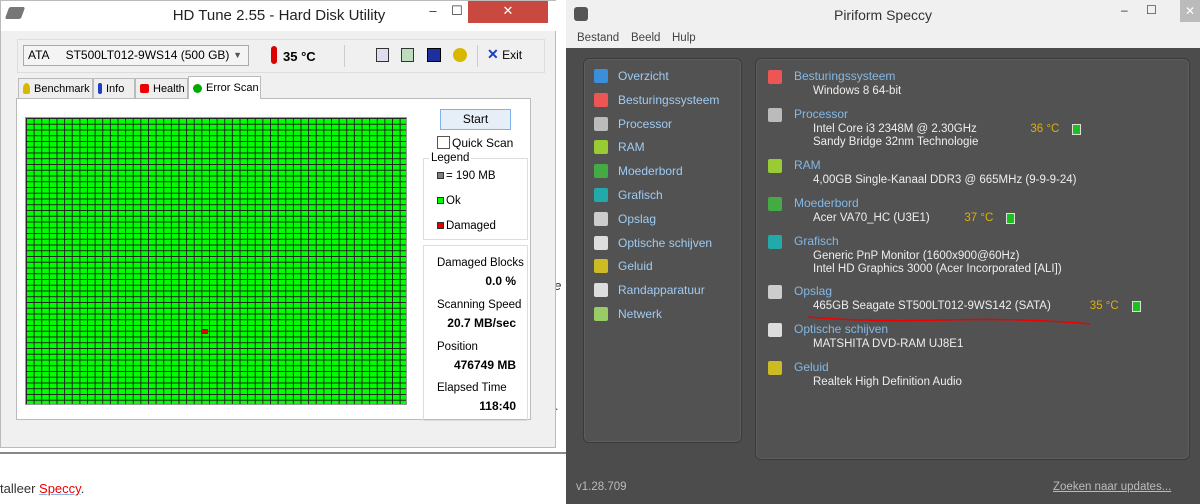 This screenshot has height=504, width=1200. I want to click on title-bar: Piriform Speccy – ☐ ✕, so click(883, 15).